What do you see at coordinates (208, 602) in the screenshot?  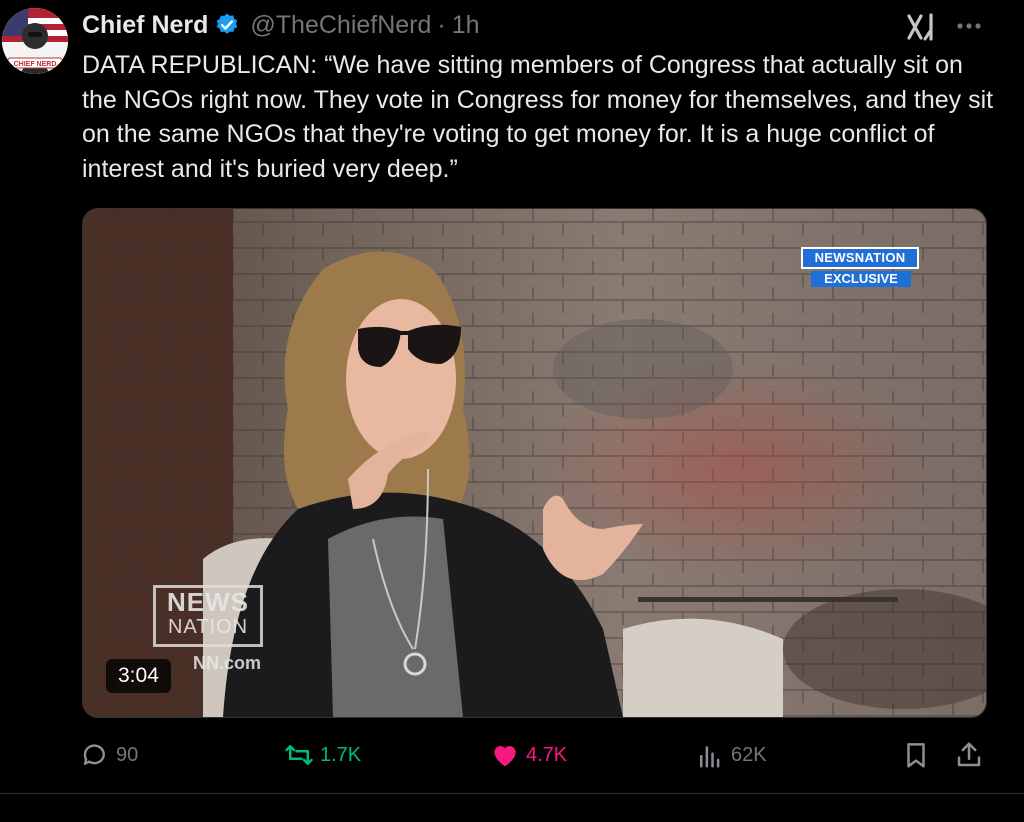 I see `logo-line-1: NEWS` at bounding box center [208, 602].